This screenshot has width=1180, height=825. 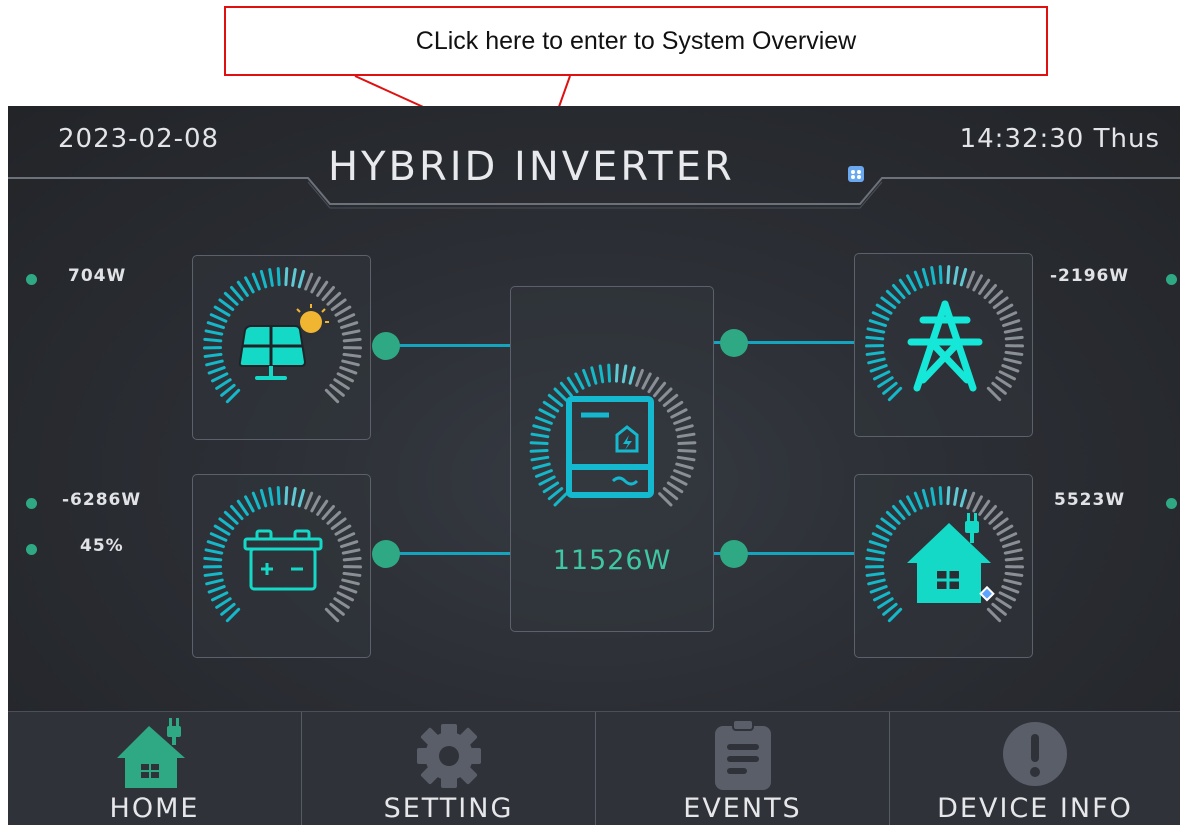 I want to click on power-tower-icon, so click(x=945, y=346).